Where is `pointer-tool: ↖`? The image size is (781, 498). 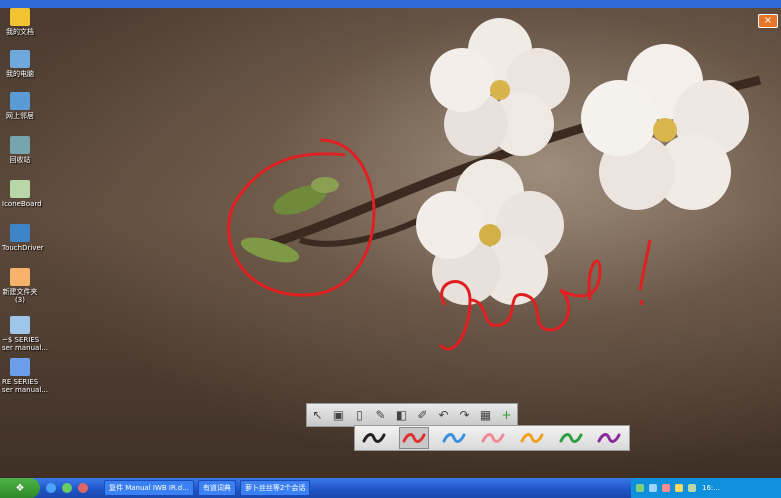
pointer-tool: ↖ is located at coordinates (318, 415).